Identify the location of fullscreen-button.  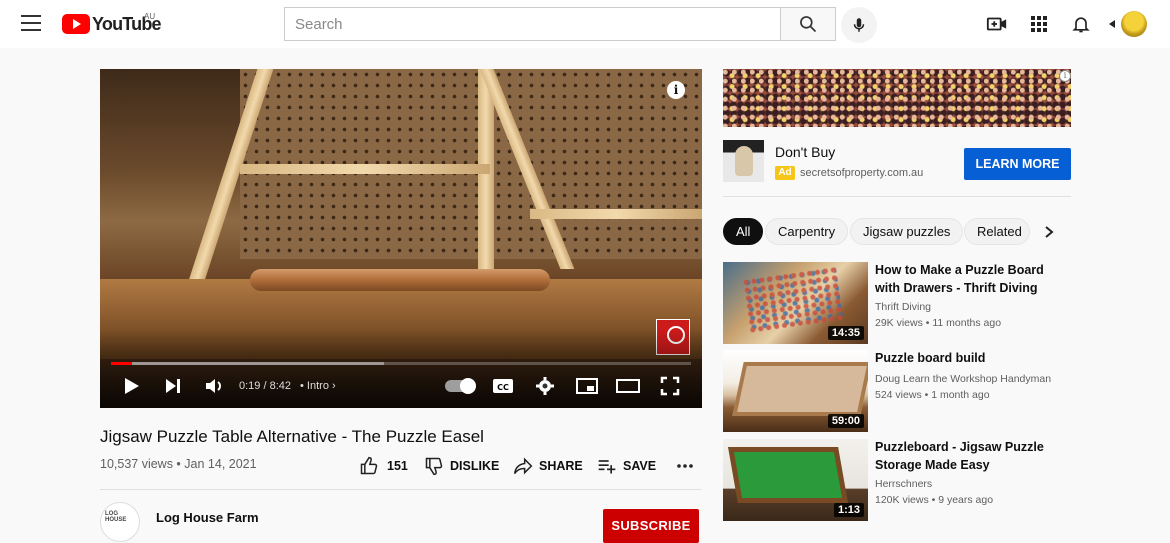
(670, 386).